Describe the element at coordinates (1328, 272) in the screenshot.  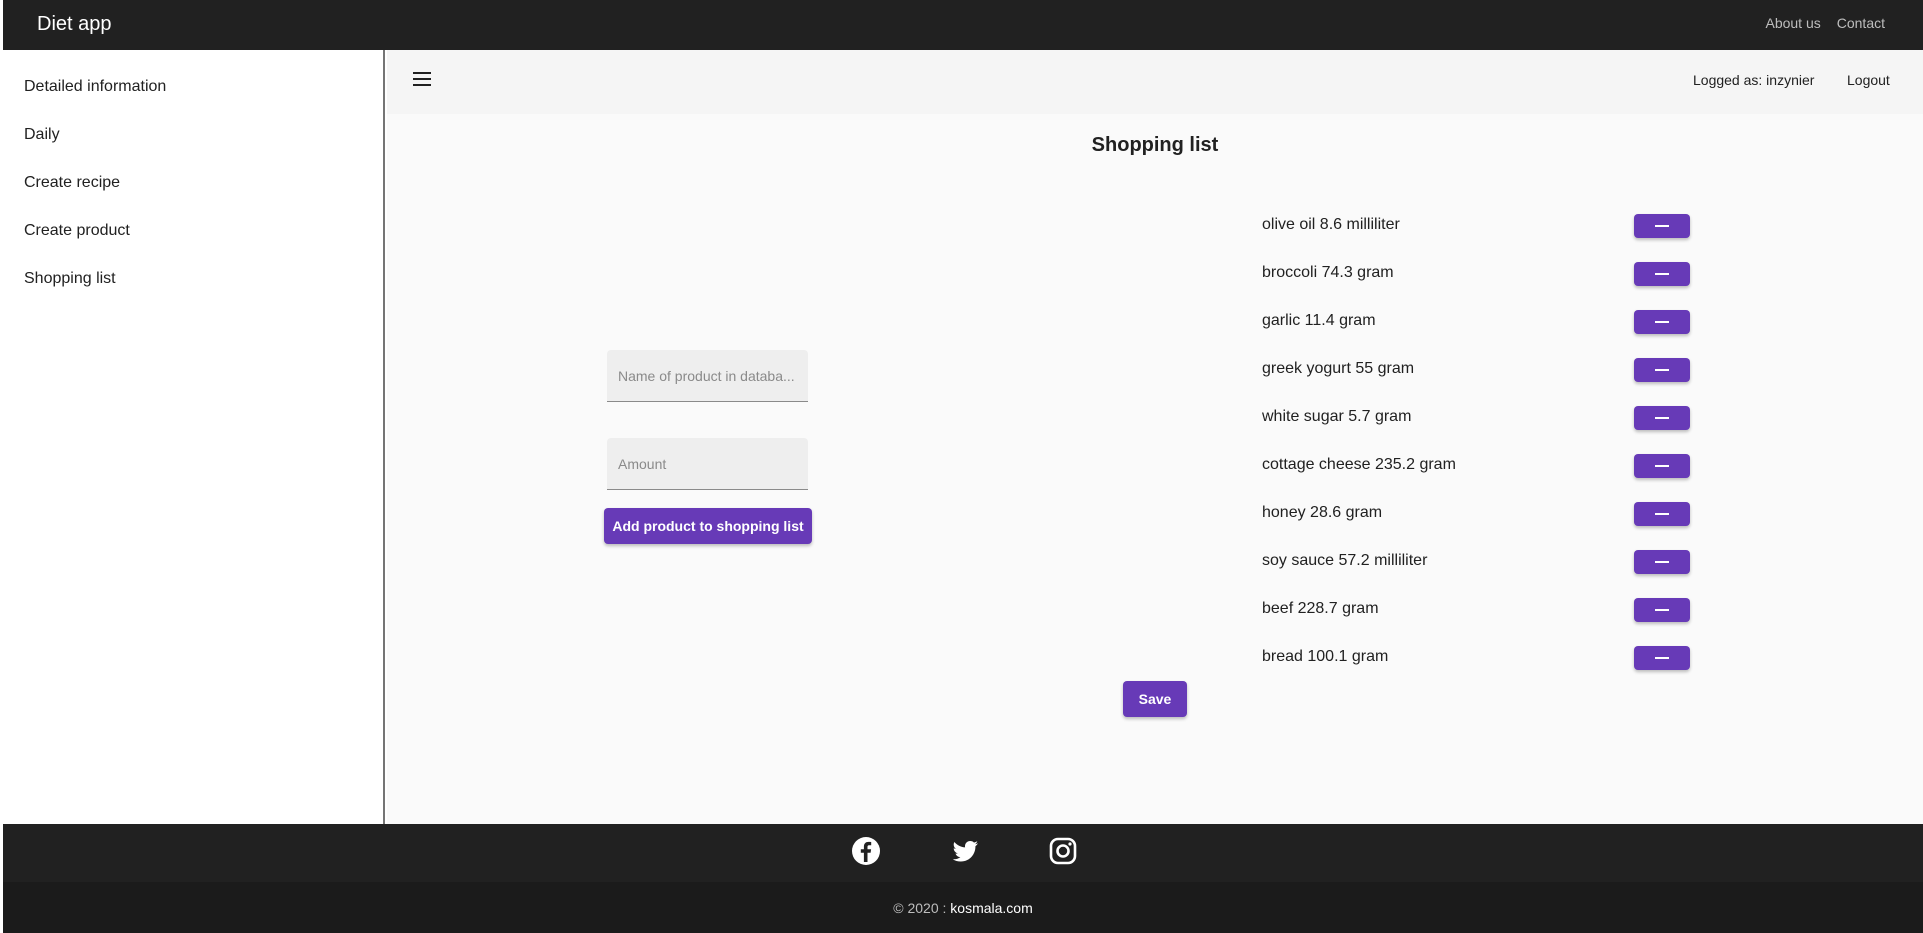
I see `list-item: broccoli 74.3 gram` at that location.